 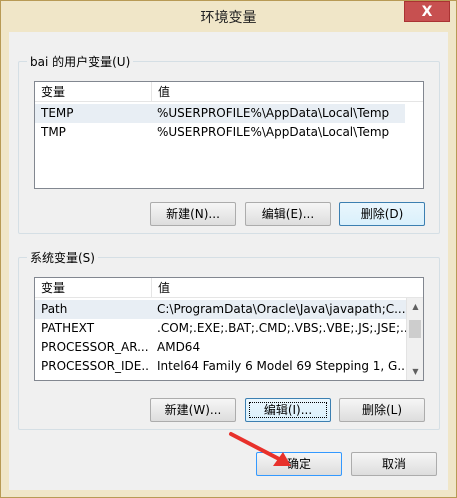 I want to click on variable-name: TMP, so click(x=53, y=132).